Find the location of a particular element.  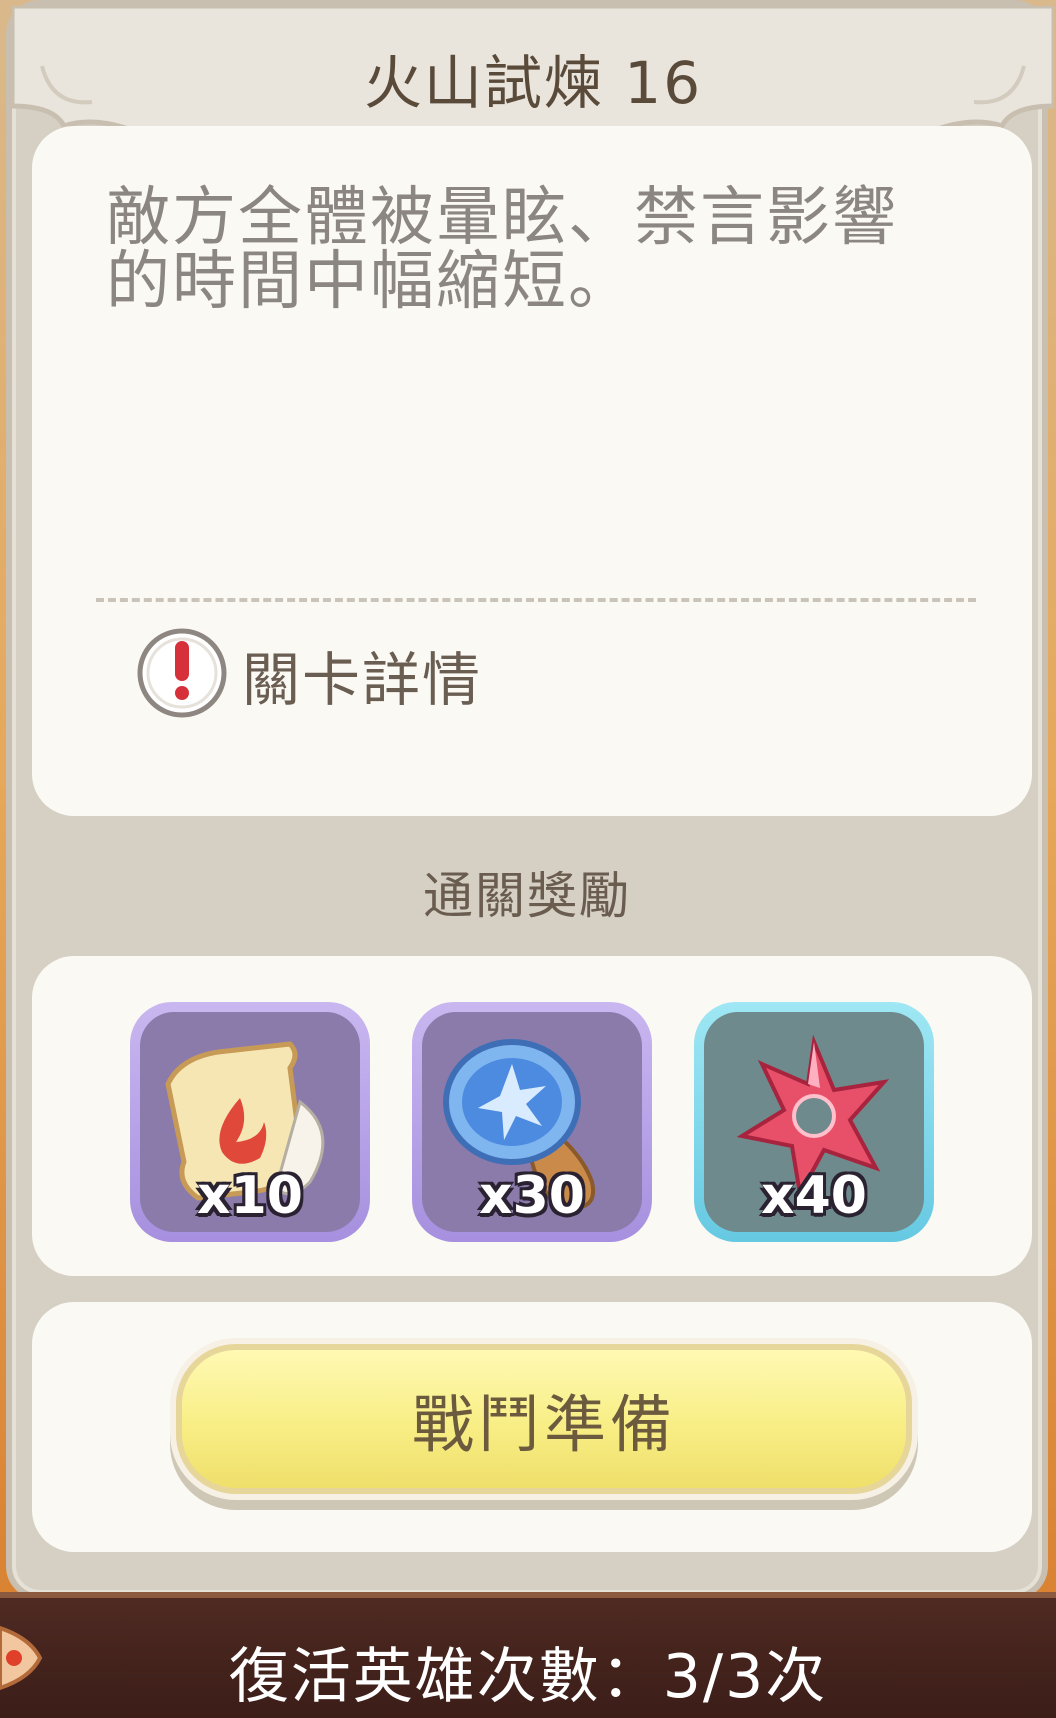

stage-details-link: 關卡詳情 is located at coordinates (308, 675).